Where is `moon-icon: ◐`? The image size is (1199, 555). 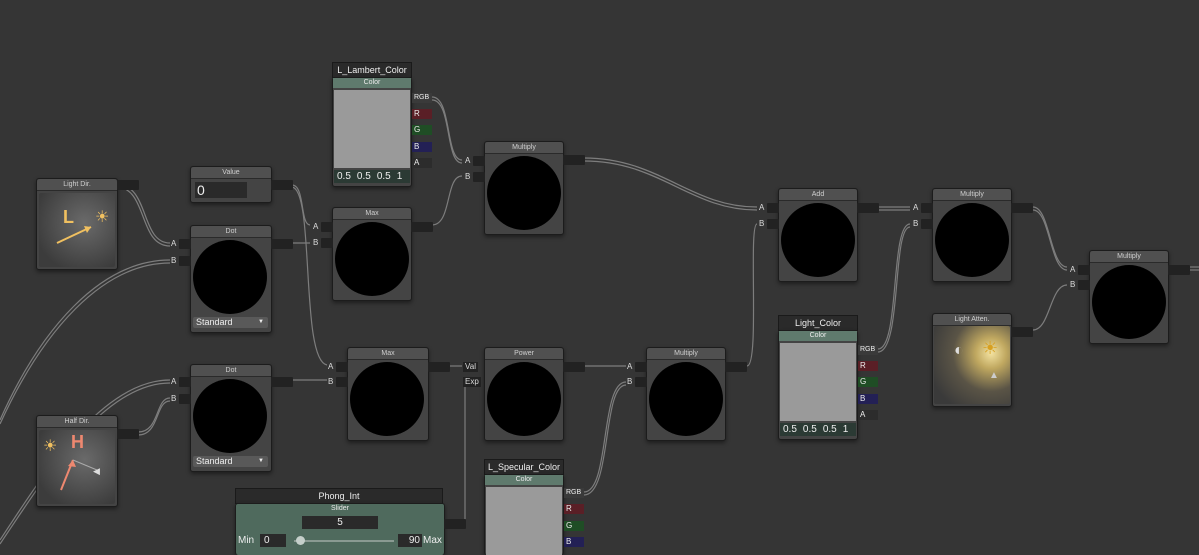
moon-icon: ◐ is located at coordinates (959, 350).